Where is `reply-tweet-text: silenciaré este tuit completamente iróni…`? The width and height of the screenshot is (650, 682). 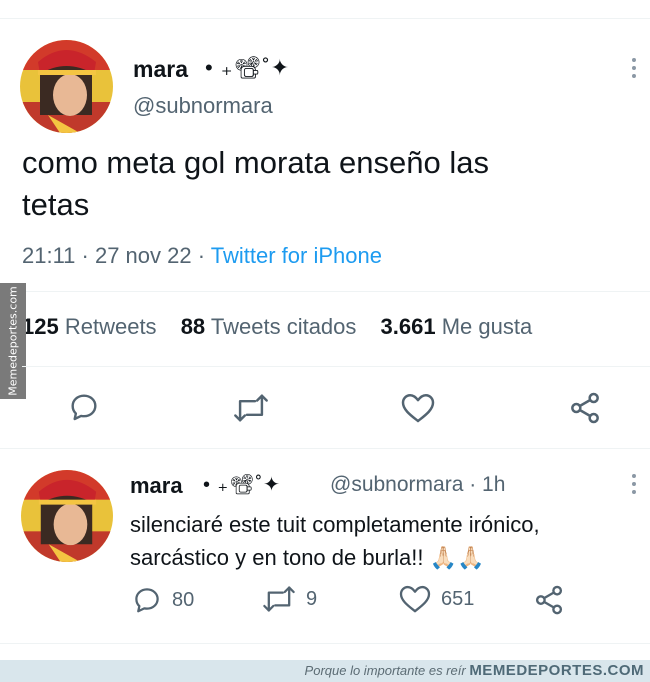
reply-tweet-text: silenciaré este tuit completamente iróni… is located at coordinates (382, 541).